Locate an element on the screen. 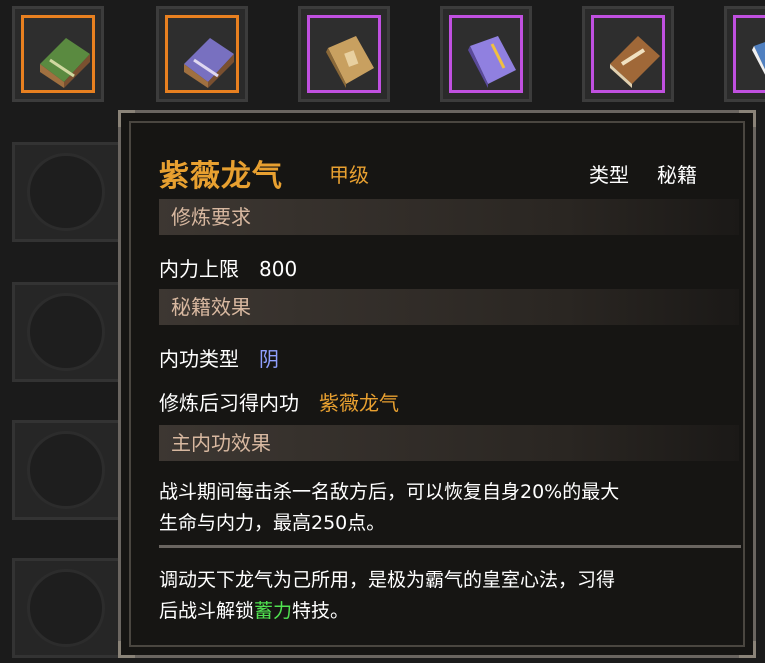 This screenshot has height=663, width=765. neigong-type-row: 内功类型阴 is located at coordinates (219, 357).